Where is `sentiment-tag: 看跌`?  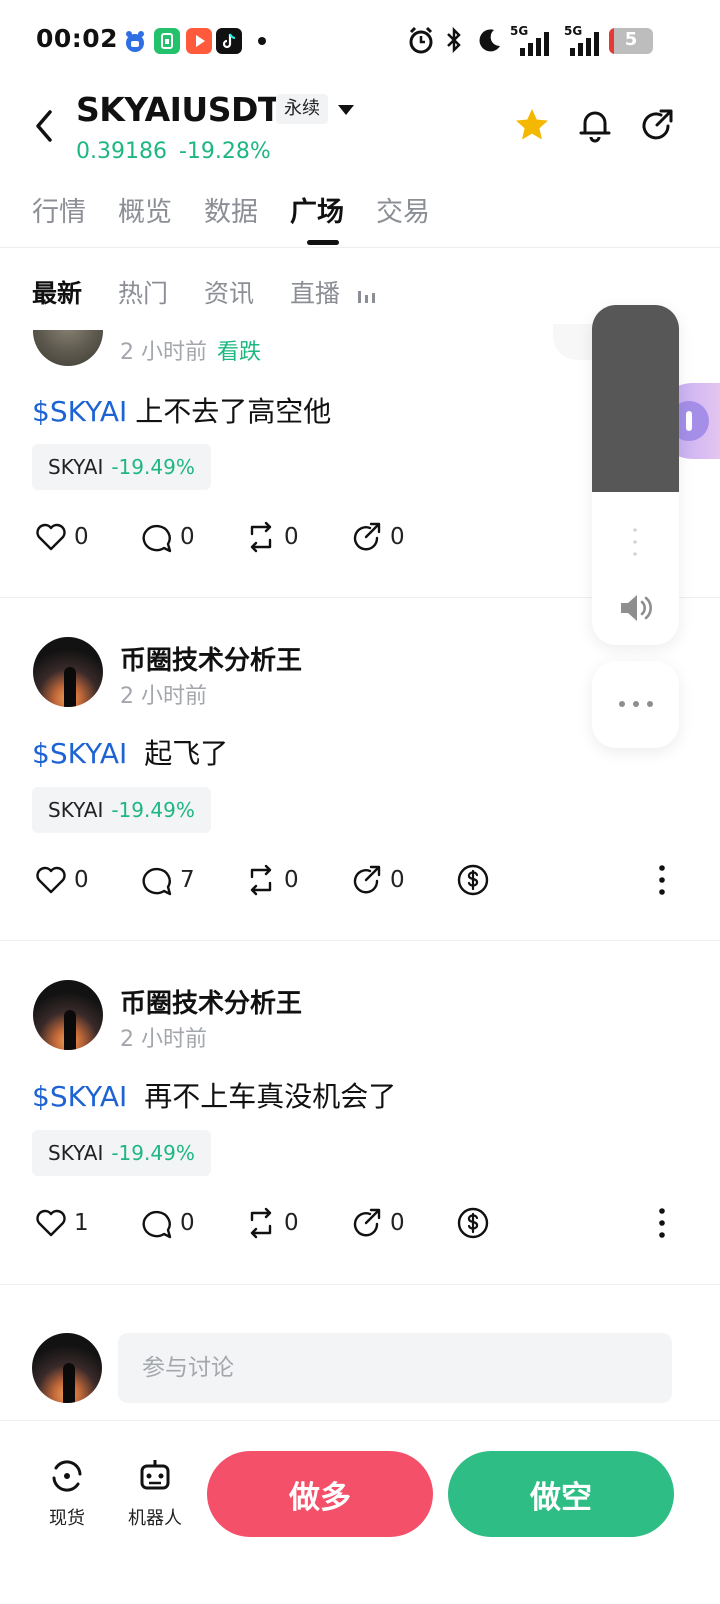 sentiment-tag: 看跌 is located at coordinates (239, 352).